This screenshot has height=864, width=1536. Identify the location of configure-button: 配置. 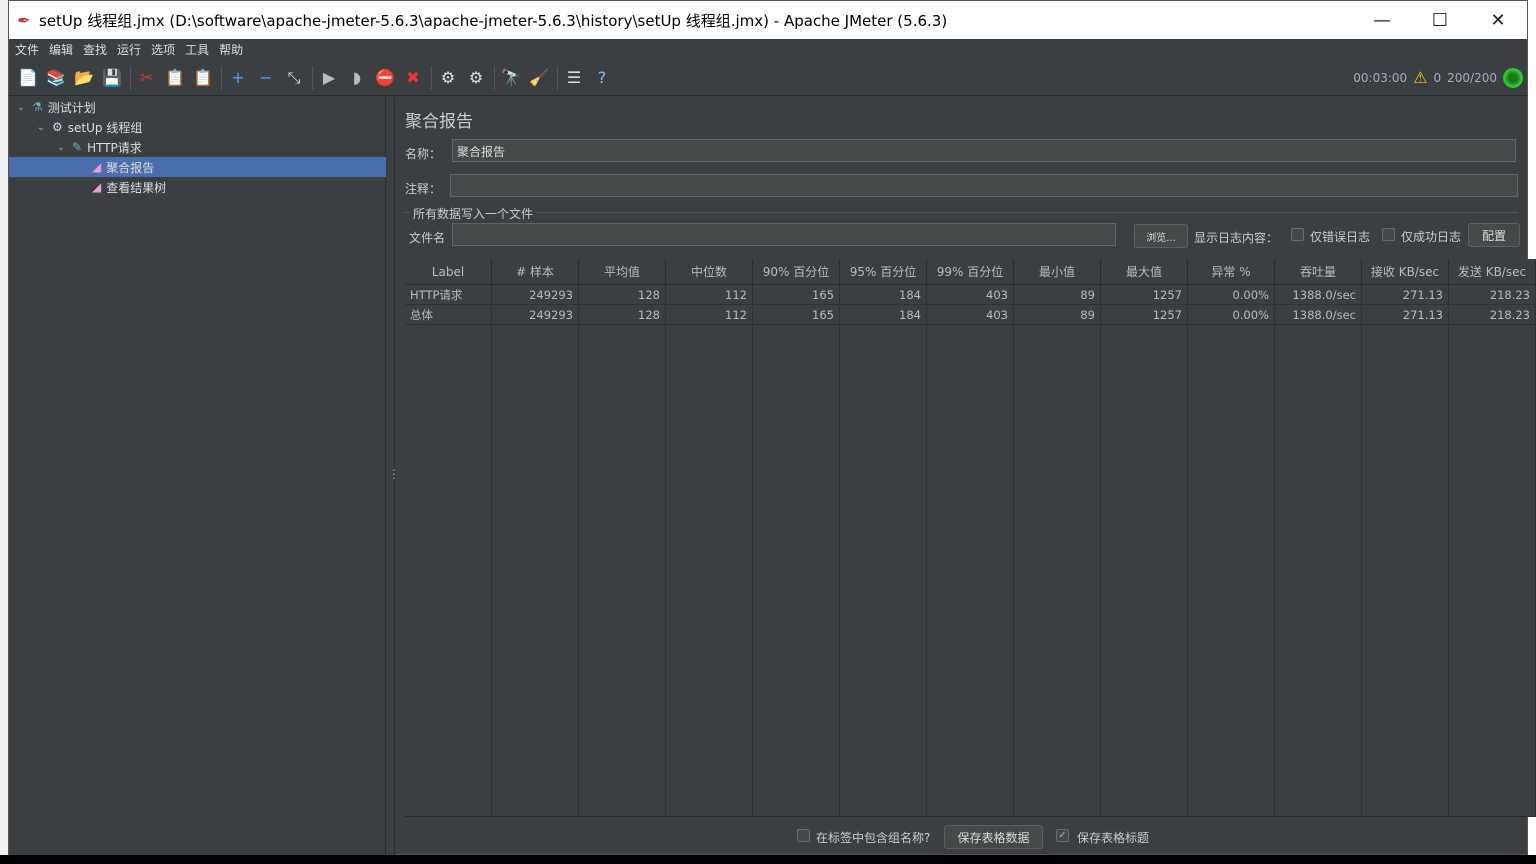
(1494, 235).